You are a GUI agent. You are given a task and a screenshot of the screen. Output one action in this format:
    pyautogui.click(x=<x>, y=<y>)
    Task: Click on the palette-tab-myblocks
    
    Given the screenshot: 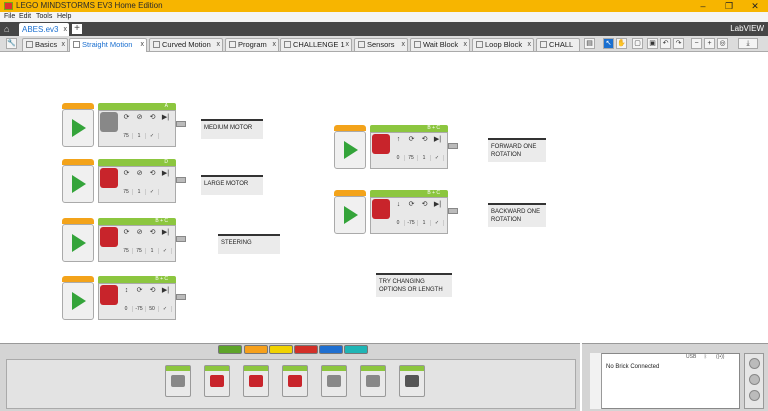 What is the action you would take?
    pyautogui.click(x=356, y=349)
    